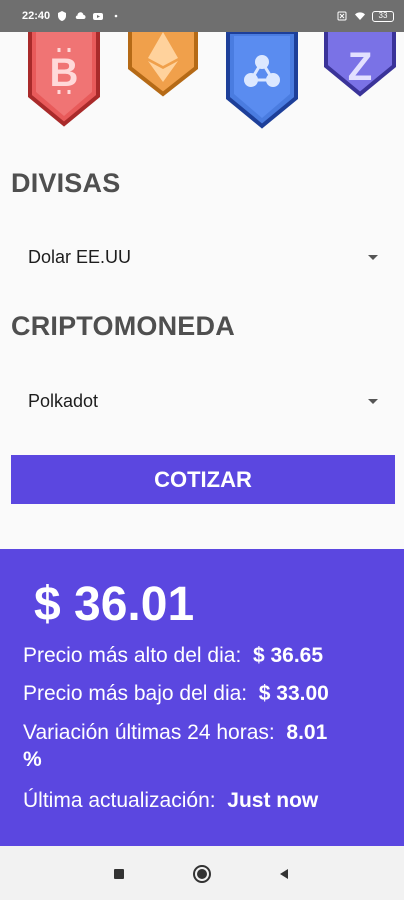 Image resolution: width=404 pixels, height=900 pixels. What do you see at coordinates (307, 732) in the screenshot?
I see `change-value: 8.01` at bounding box center [307, 732].